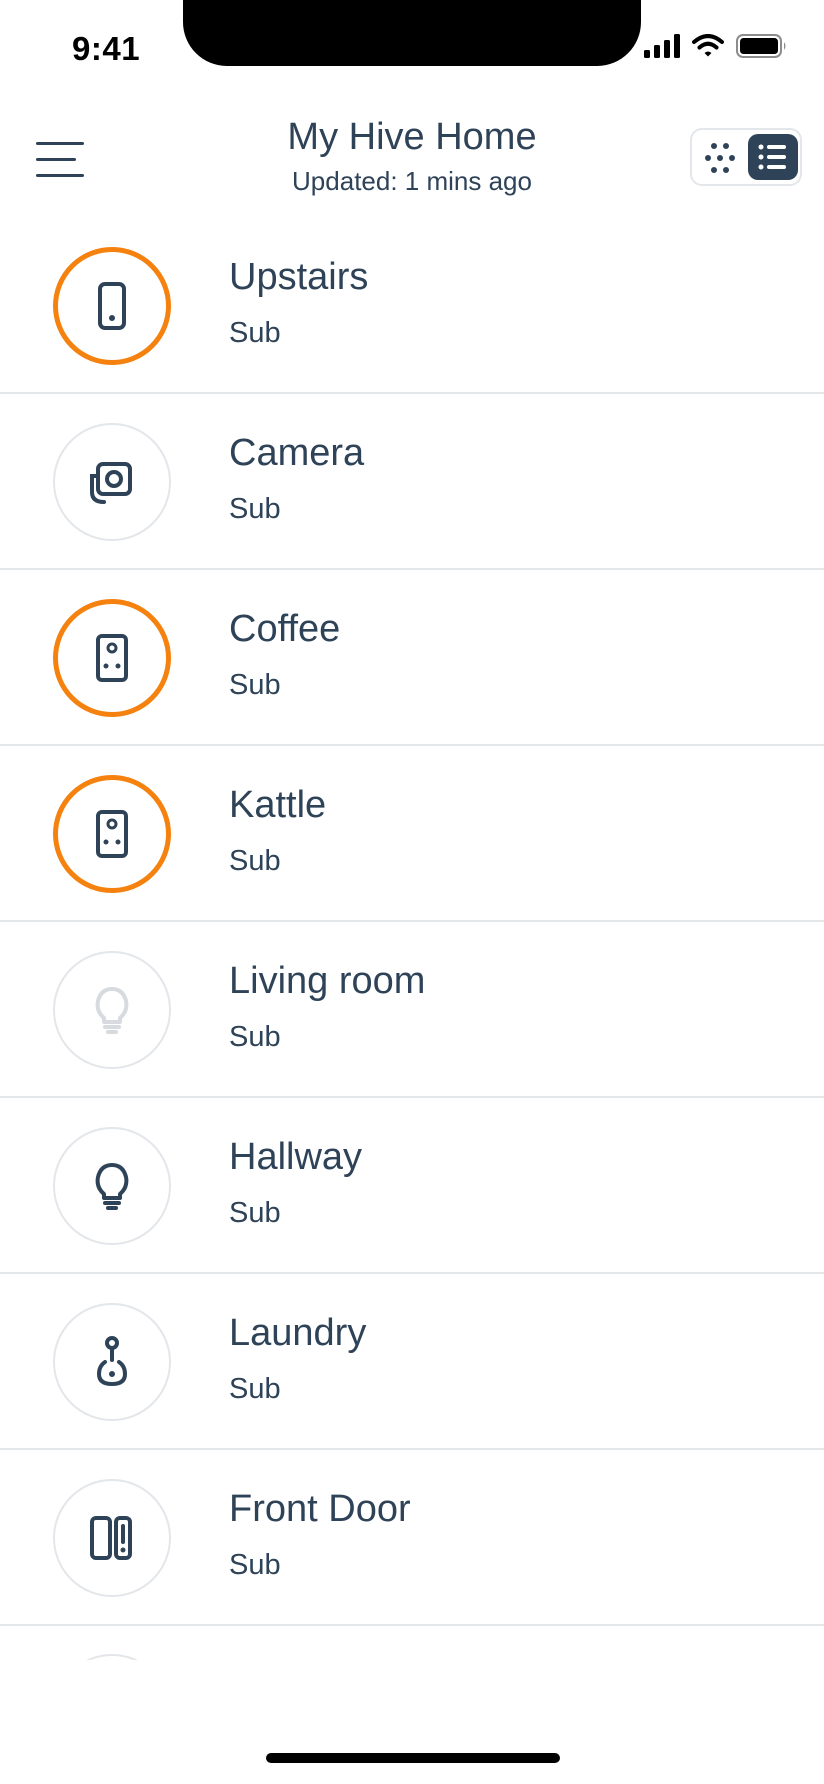 The height and width of the screenshot is (1784, 824). What do you see at coordinates (412, 482) in the screenshot?
I see `device-row-camera: Camera Sub` at bounding box center [412, 482].